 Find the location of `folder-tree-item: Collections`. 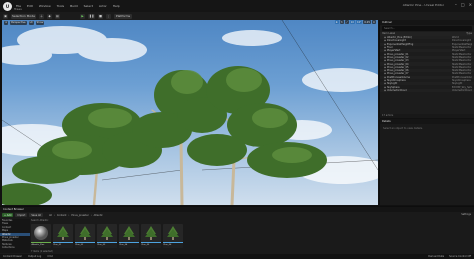

folder-tree-item: Collections is located at coordinates (15, 247).